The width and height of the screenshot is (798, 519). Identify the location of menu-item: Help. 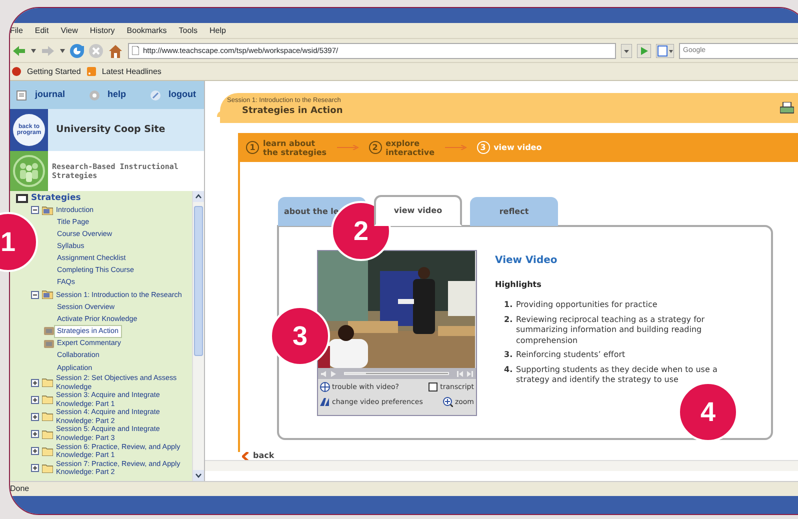
(217, 30).